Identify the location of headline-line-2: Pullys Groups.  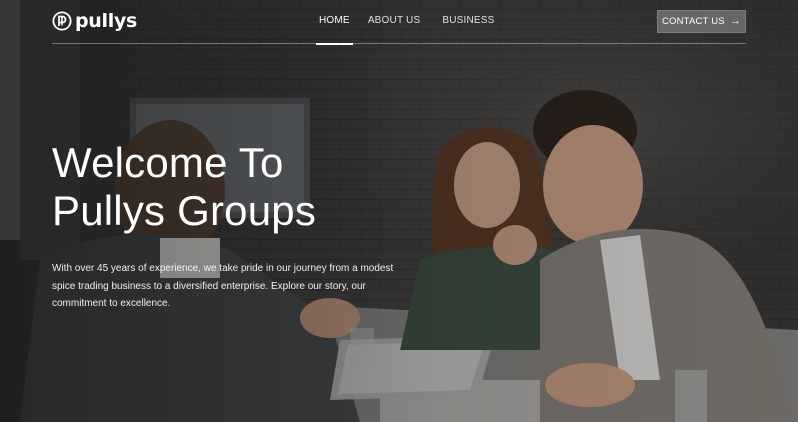
(184, 210).